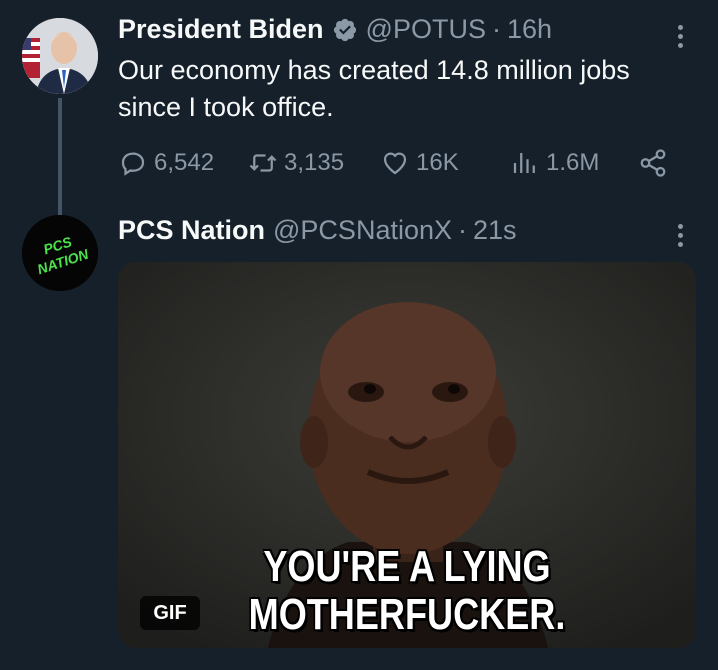 This screenshot has height=670, width=718. Describe the element at coordinates (184, 162) in the screenshot. I see `reply-count: 6,542` at that location.